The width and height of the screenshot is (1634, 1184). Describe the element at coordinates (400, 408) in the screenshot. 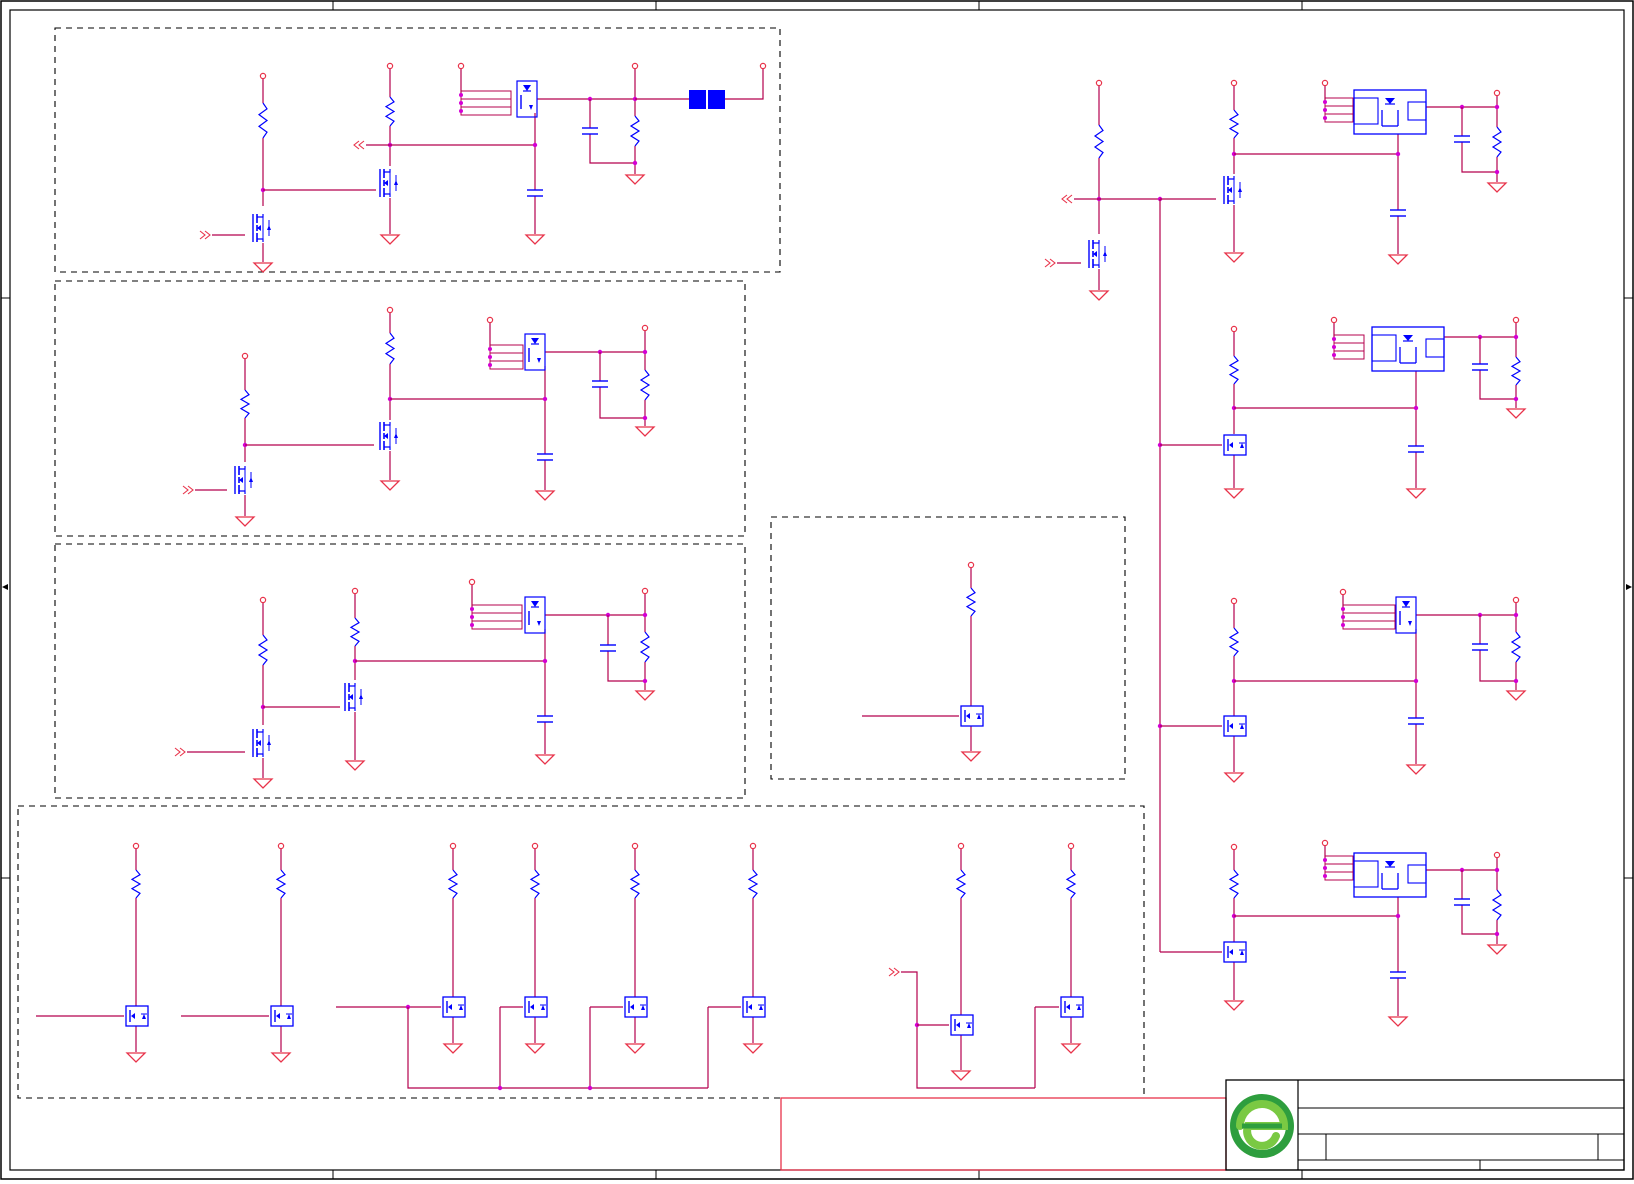

I see `group-mid-left` at that location.